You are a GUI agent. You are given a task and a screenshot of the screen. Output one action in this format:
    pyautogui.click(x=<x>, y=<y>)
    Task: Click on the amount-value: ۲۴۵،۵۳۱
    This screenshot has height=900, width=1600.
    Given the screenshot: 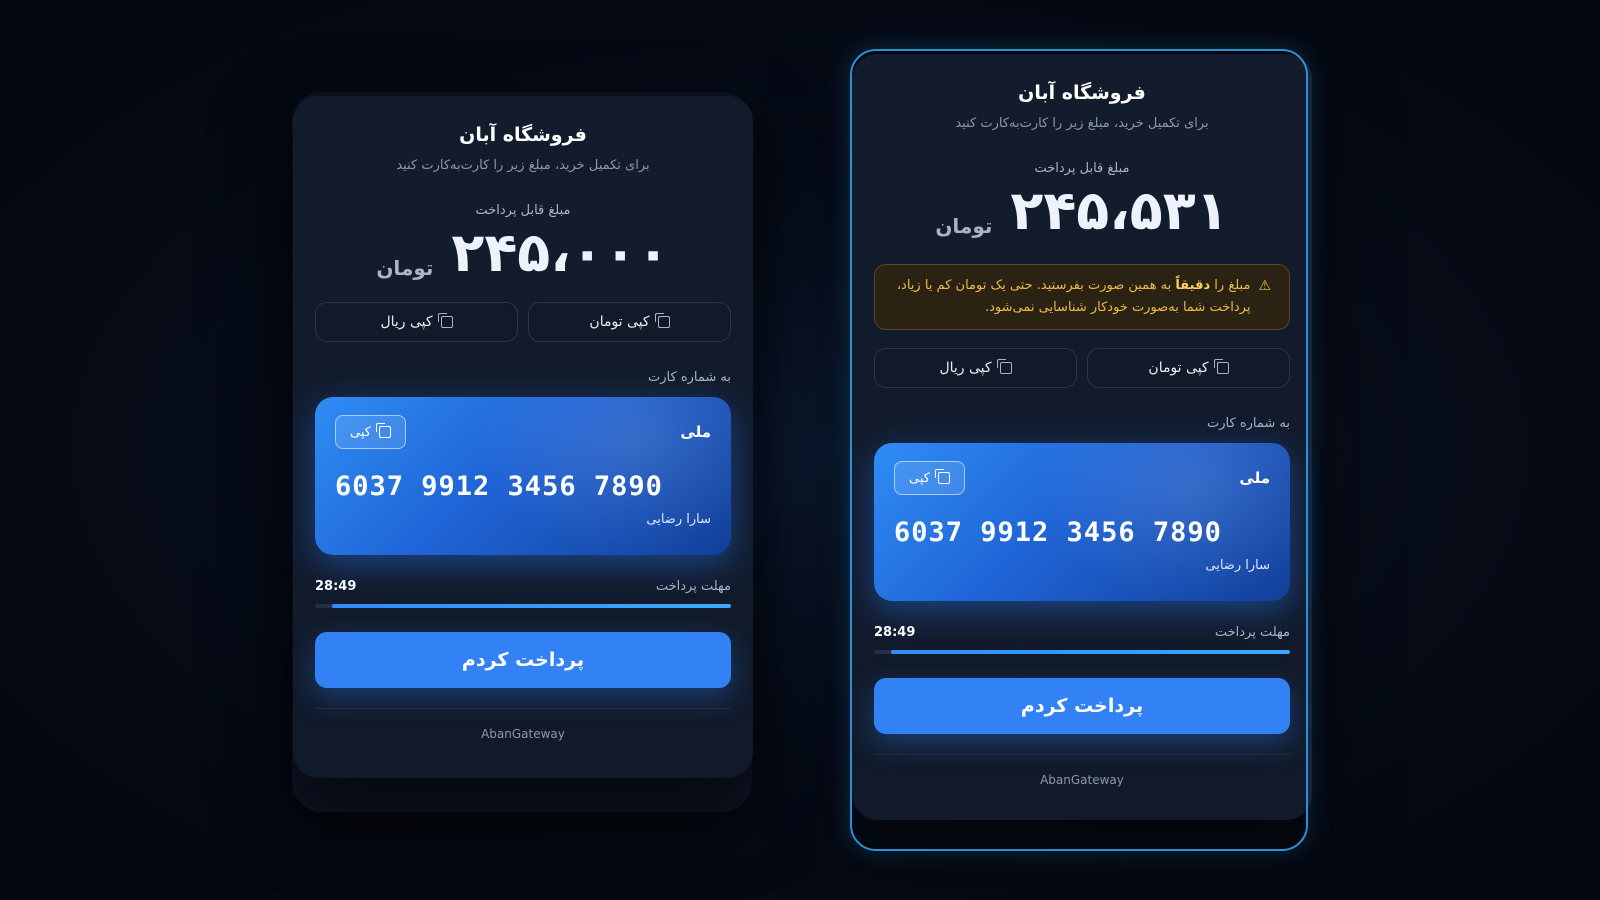 What is the action you would take?
    pyautogui.click(x=1119, y=210)
    